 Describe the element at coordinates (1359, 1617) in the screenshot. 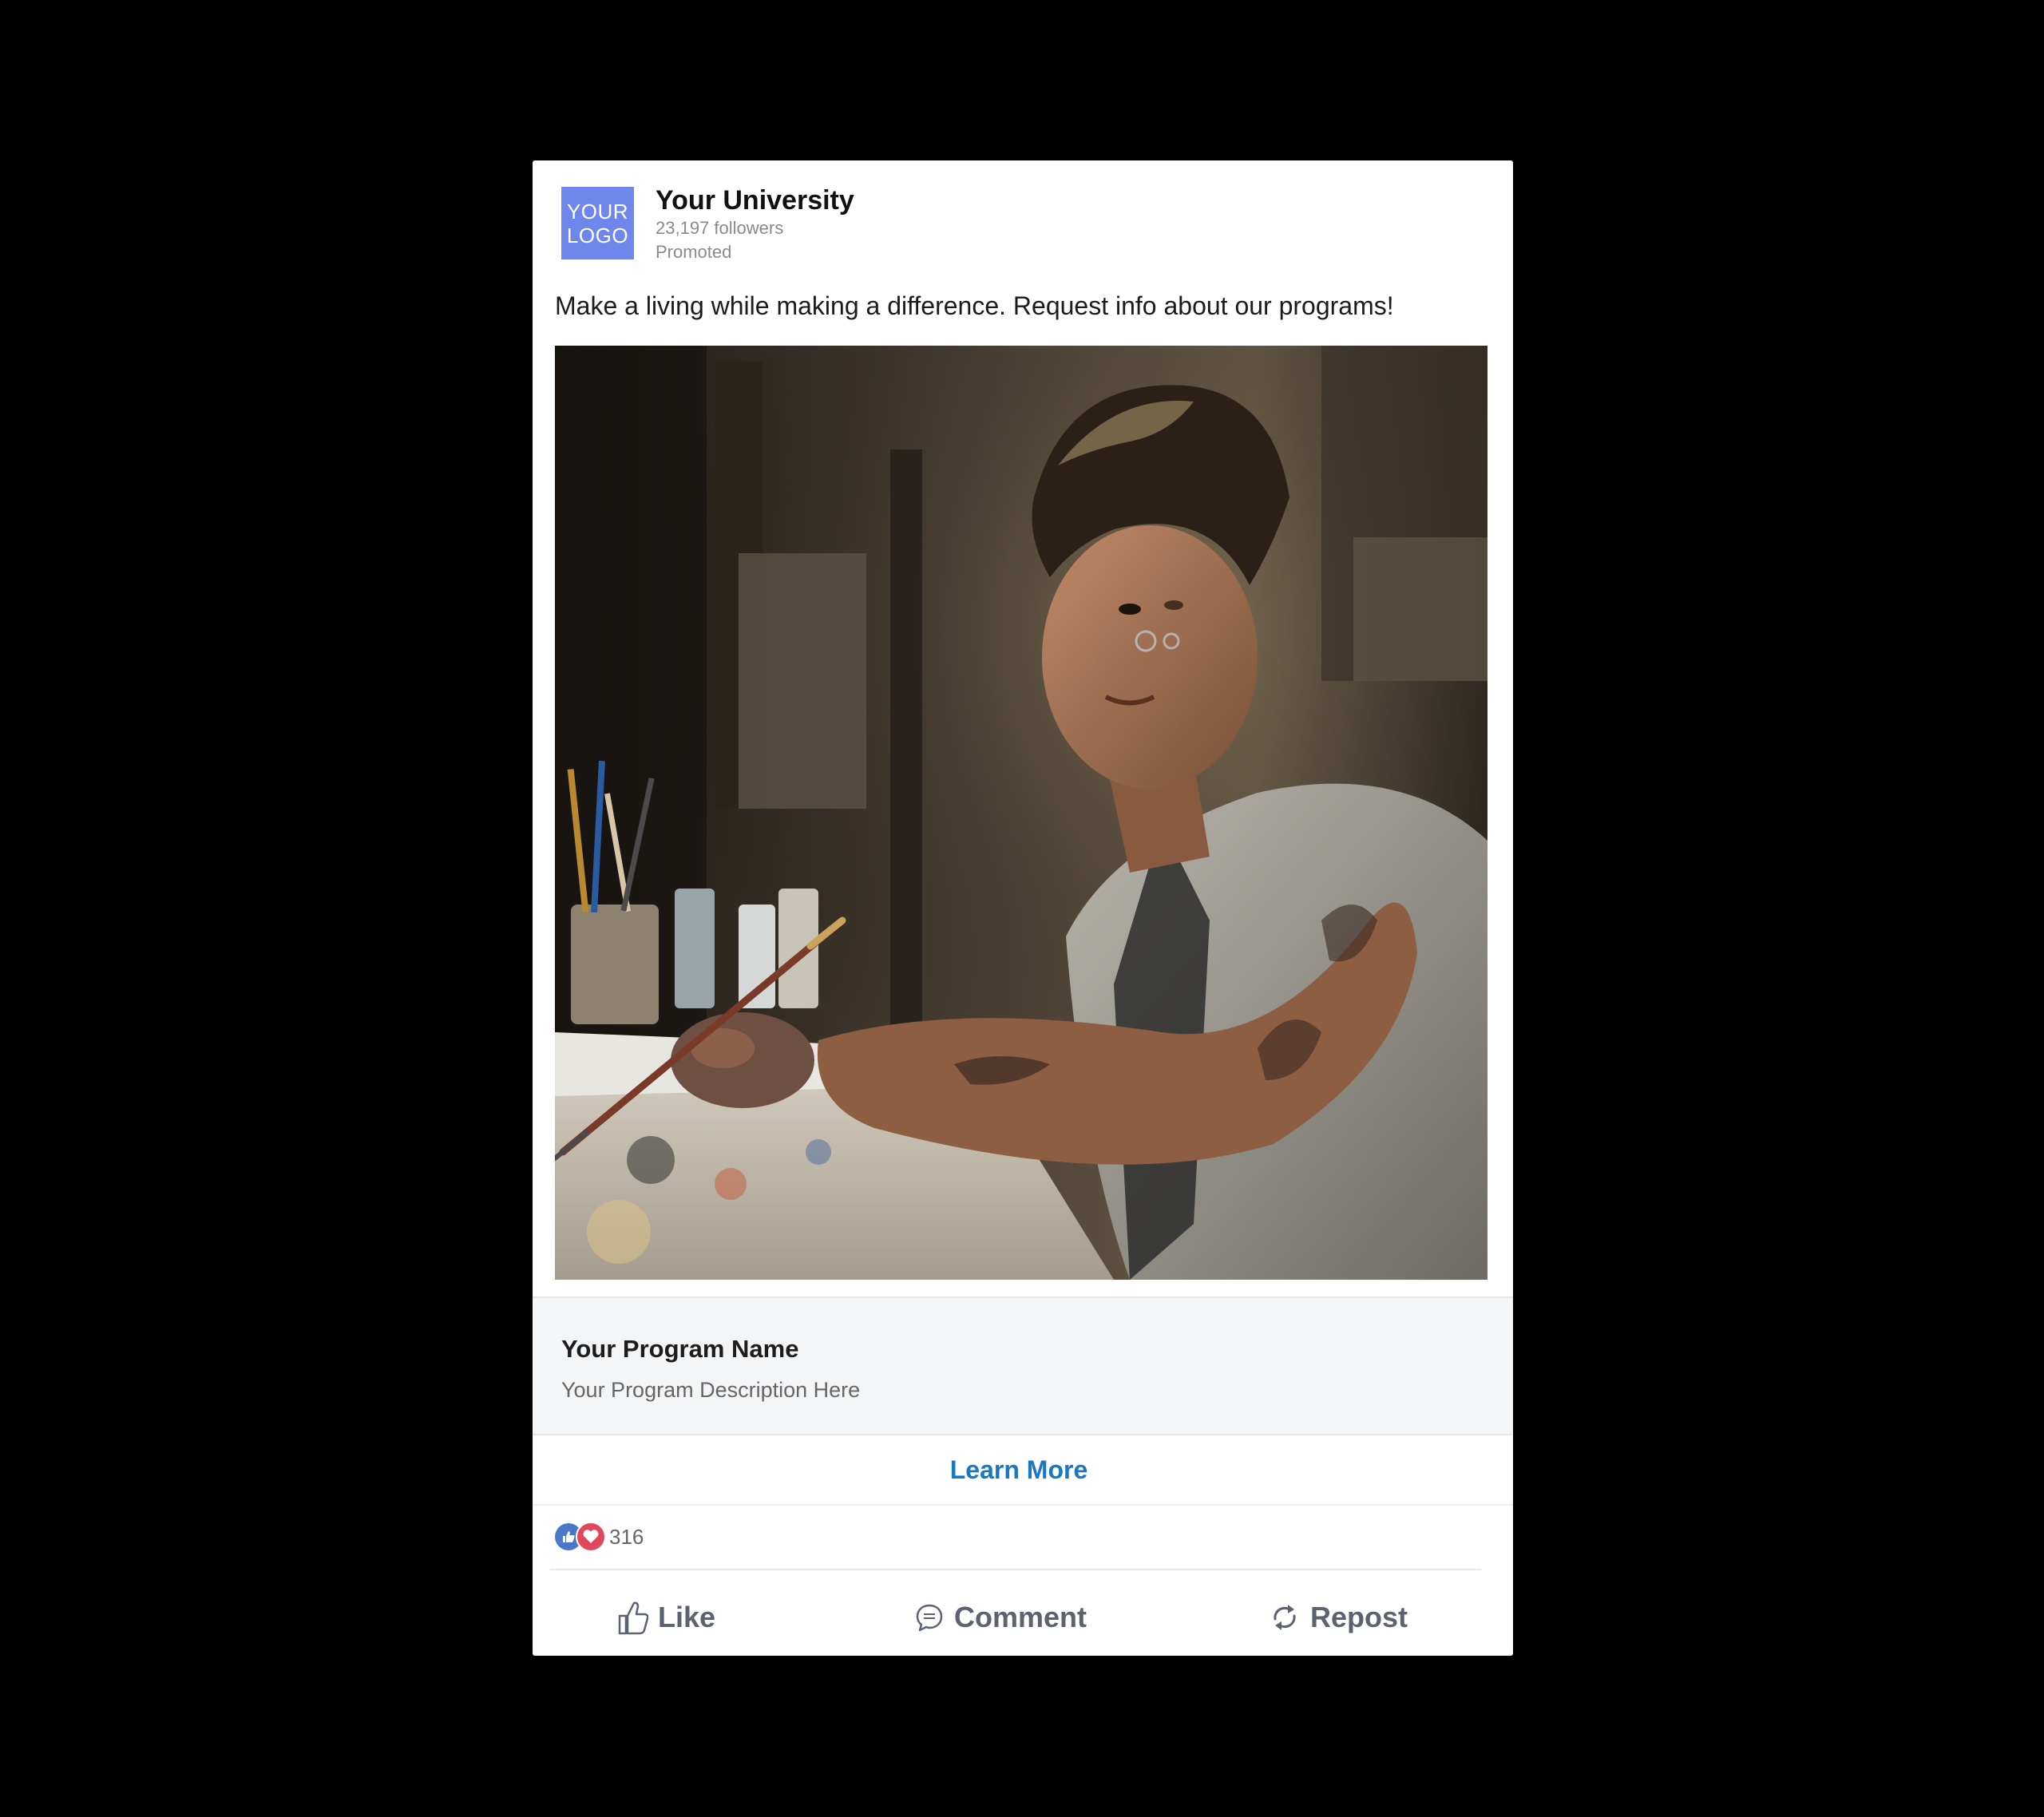

I see `repost-label: Repost` at that location.